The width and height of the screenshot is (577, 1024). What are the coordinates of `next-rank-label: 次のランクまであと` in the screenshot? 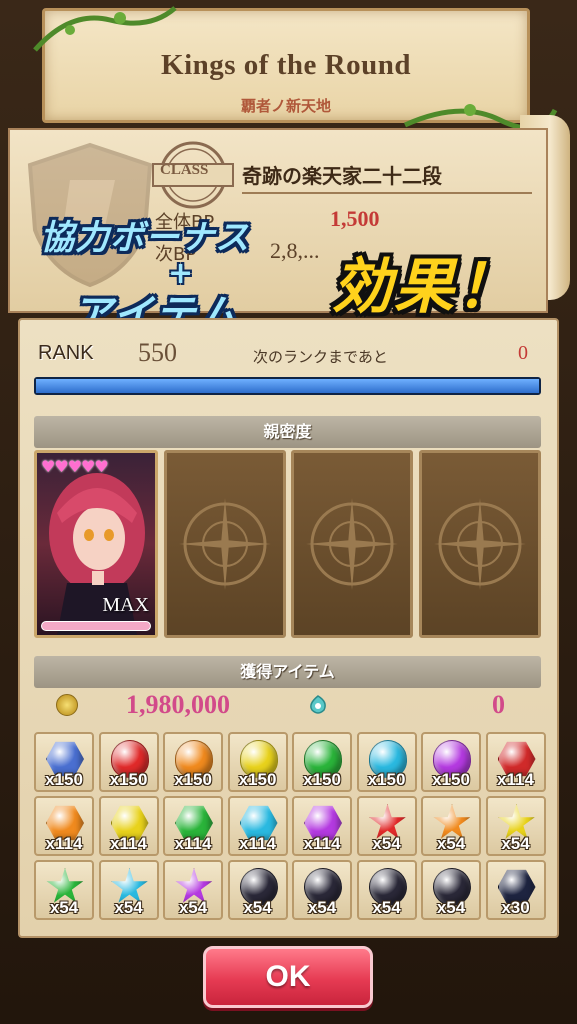 It's located at (320, 357).